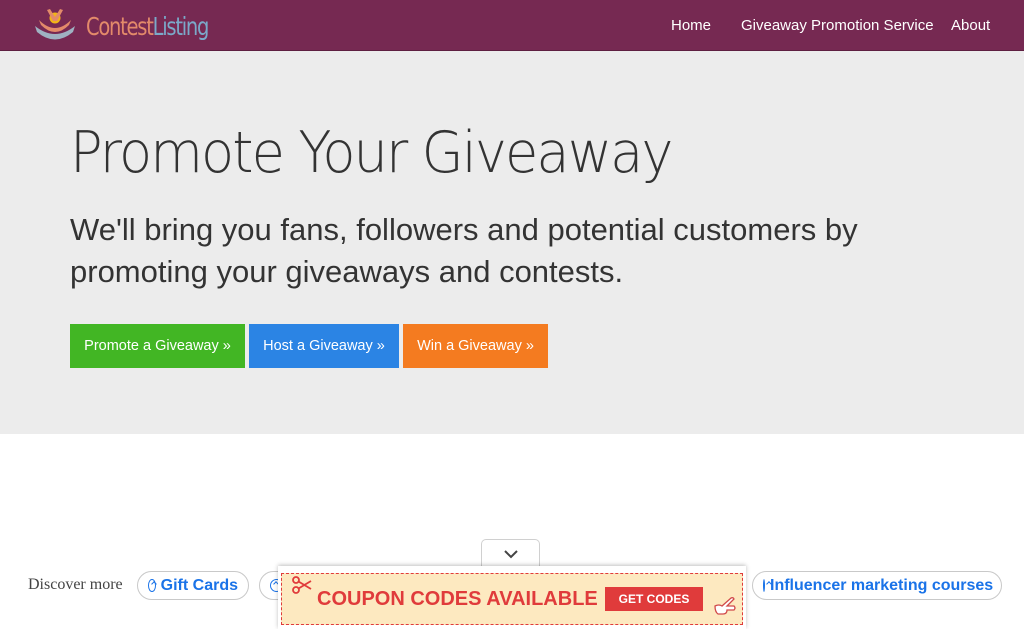  I want to click on brand-name: ContestListing, so click(147, 26).